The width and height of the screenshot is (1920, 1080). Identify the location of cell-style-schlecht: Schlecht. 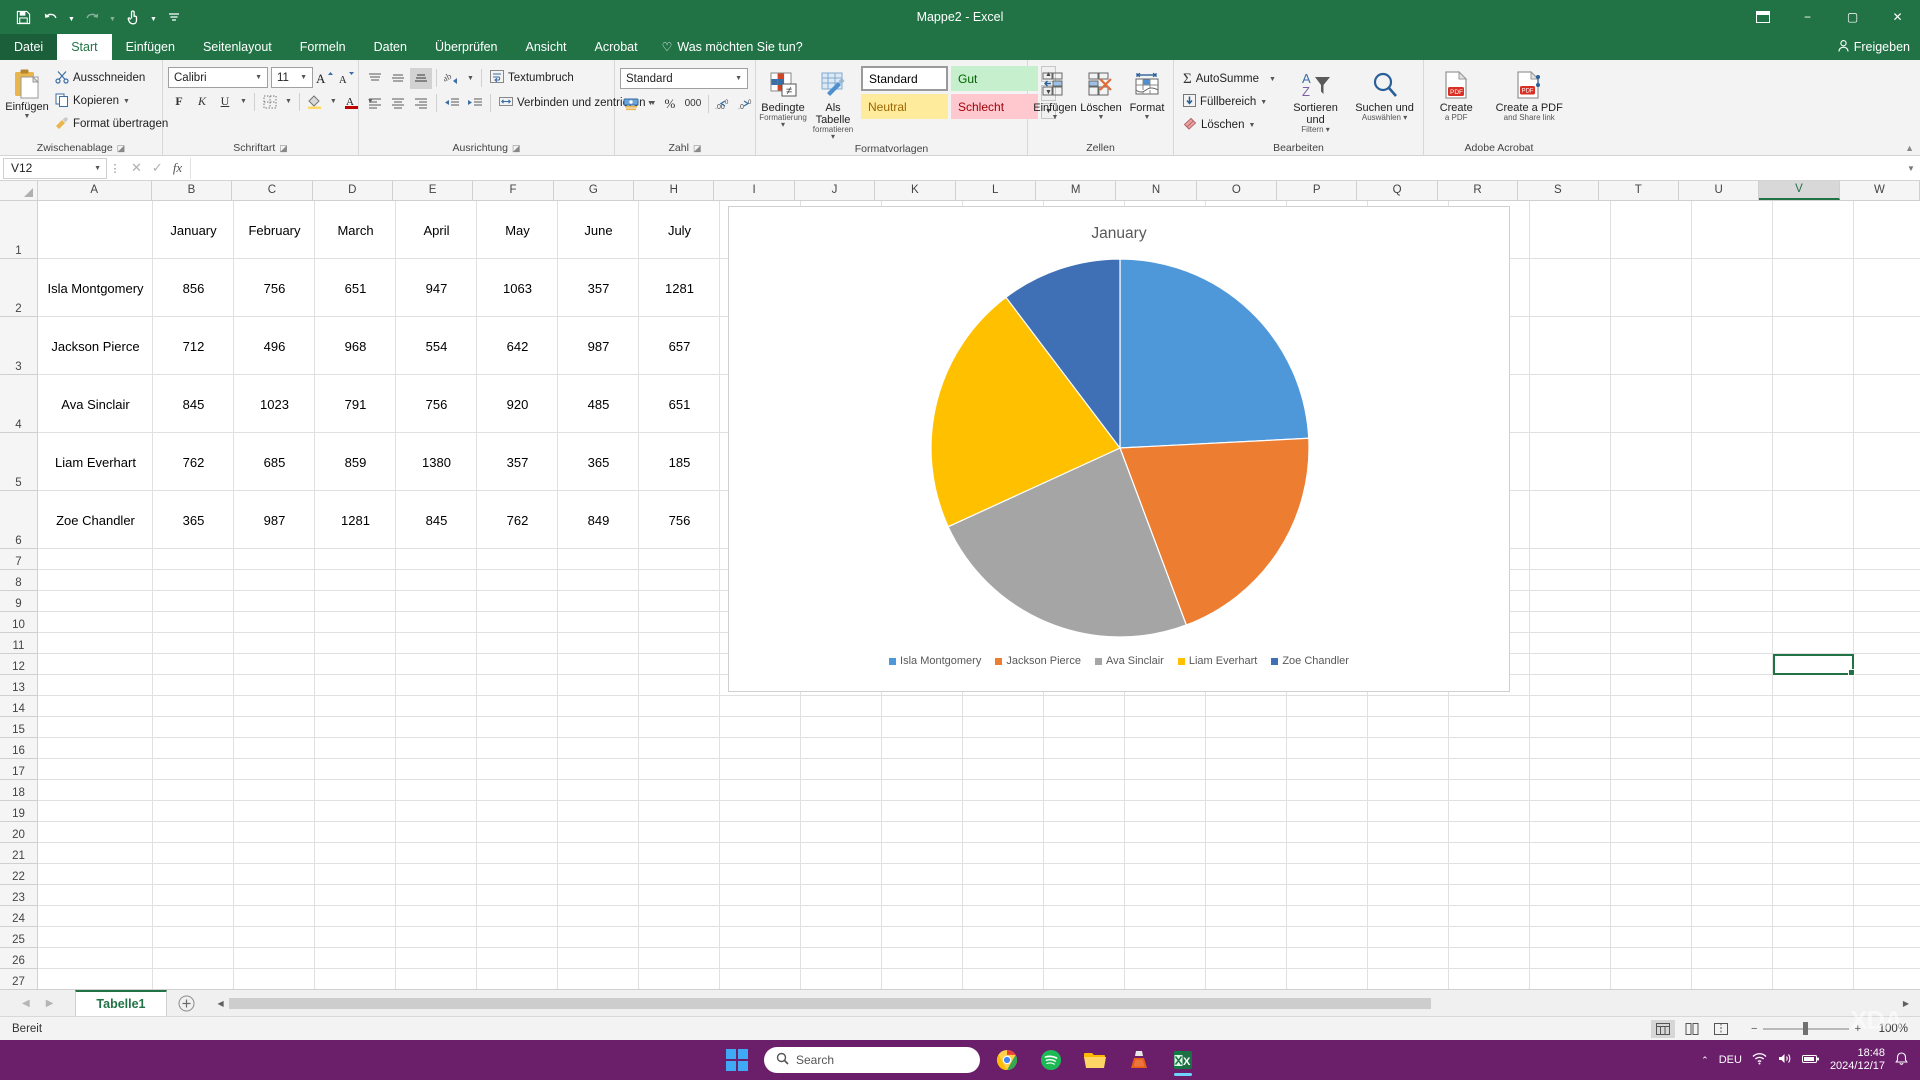
(994, 106).